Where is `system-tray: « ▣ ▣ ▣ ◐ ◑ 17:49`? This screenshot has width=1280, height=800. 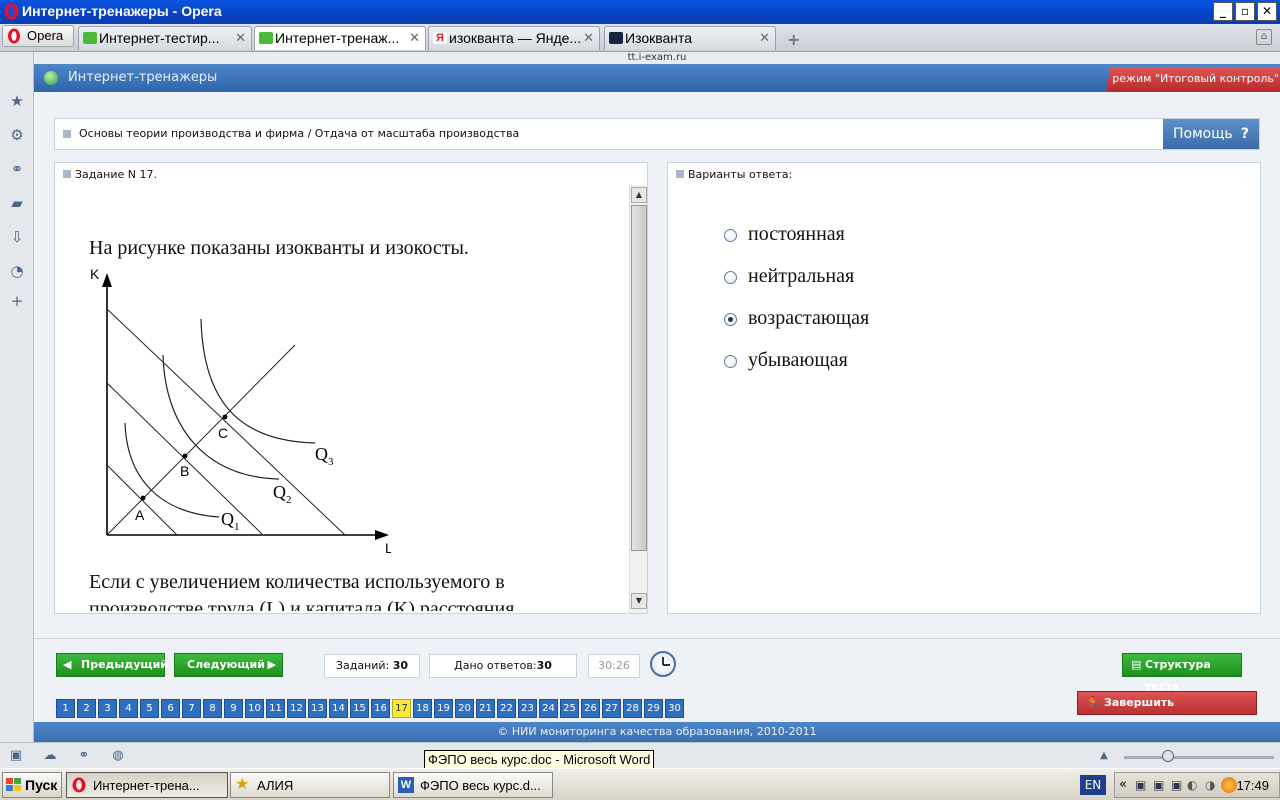 system-tray: « ▣ ▣ ▣ ◐ ◑ 17:49 is located at coordinates (1197, 785).